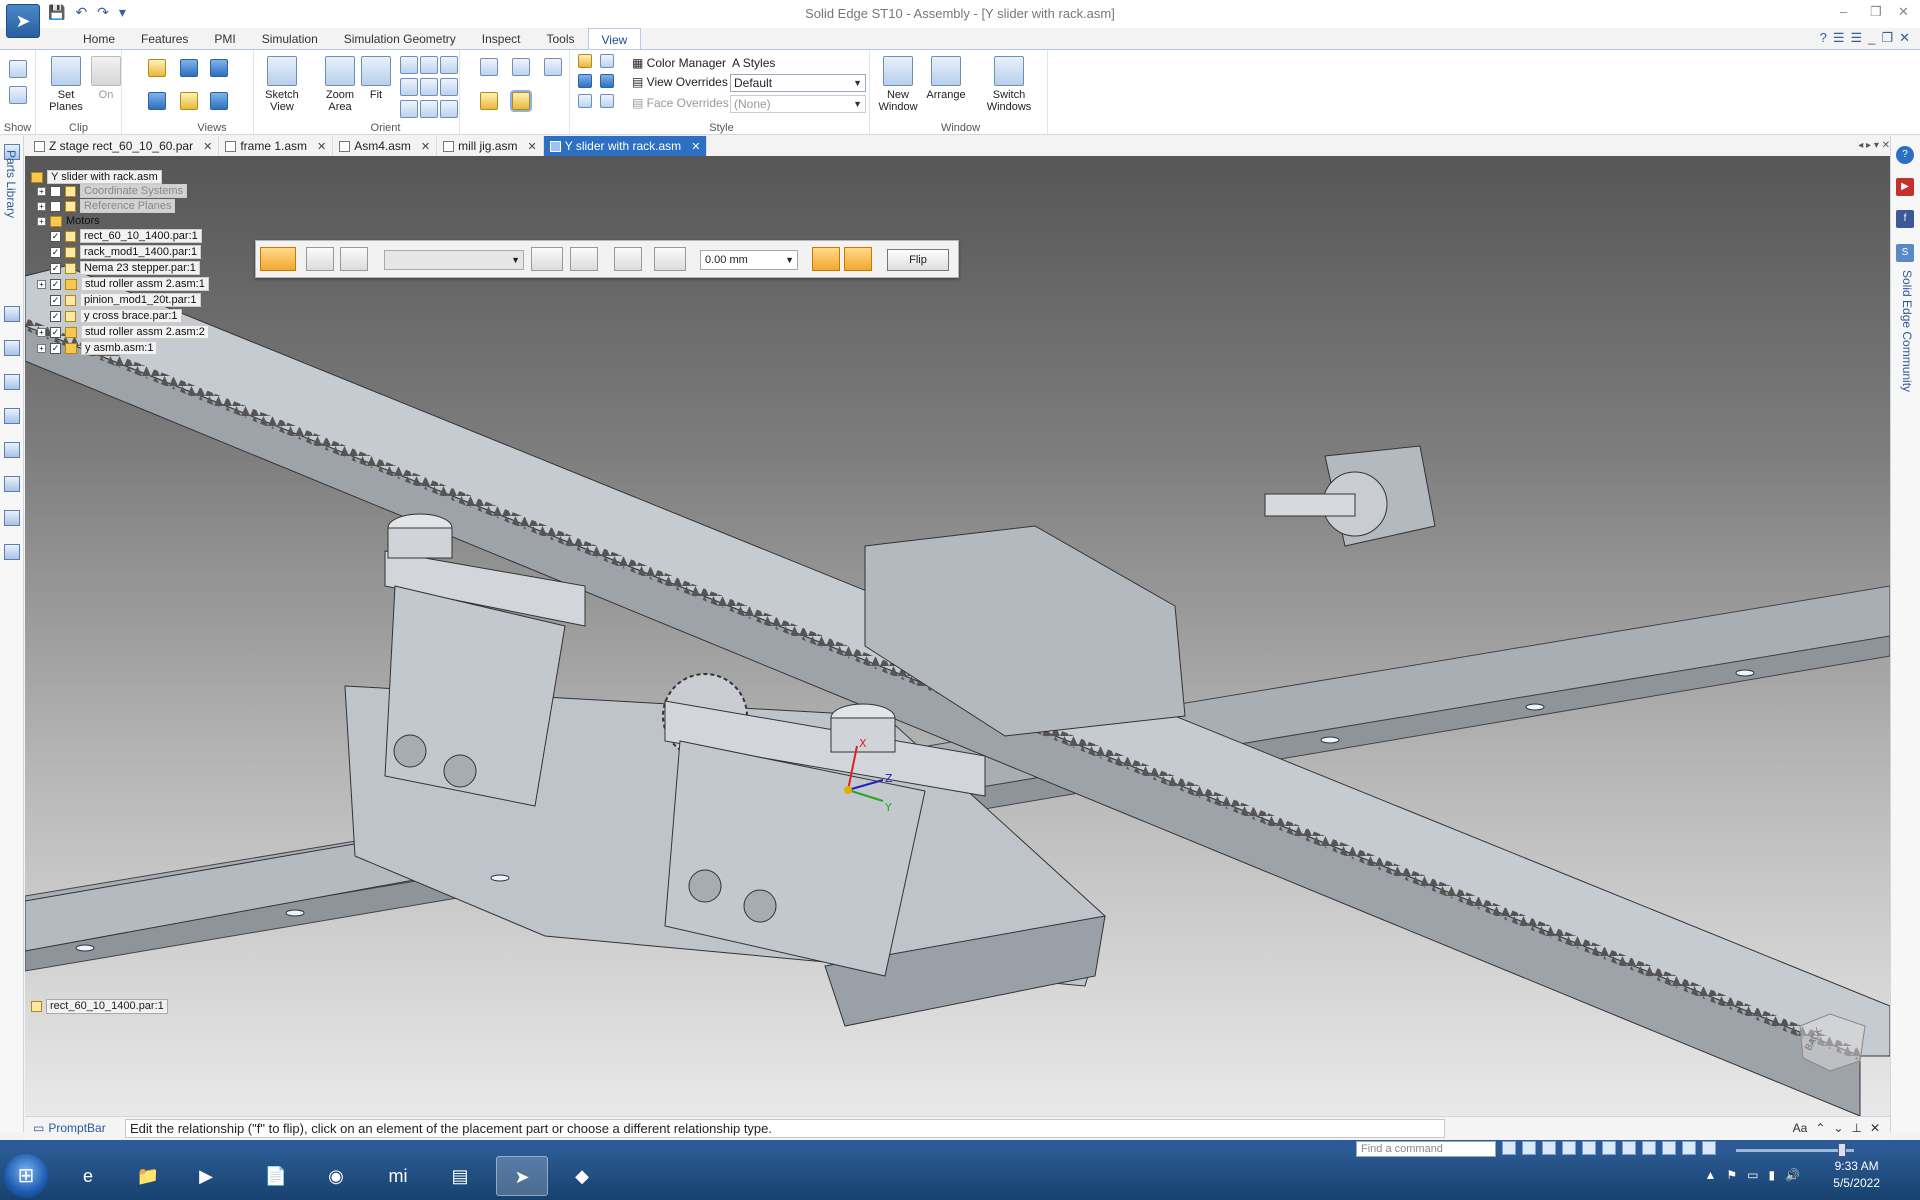  I want to click on sketch-orient-icon, so click(449, 109).